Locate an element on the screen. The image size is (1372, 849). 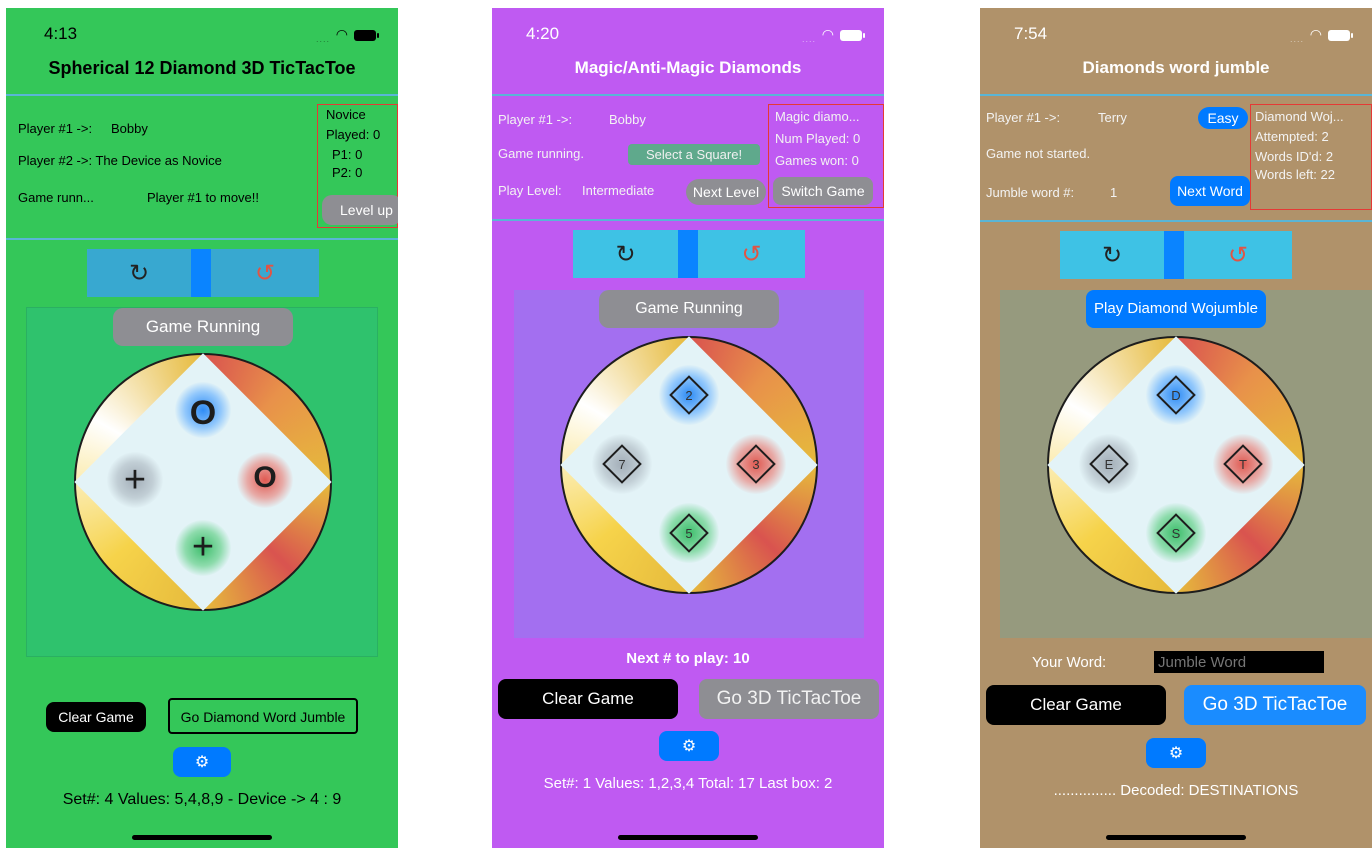
cell-left-letter: E is located at coordinates (1109, 464).